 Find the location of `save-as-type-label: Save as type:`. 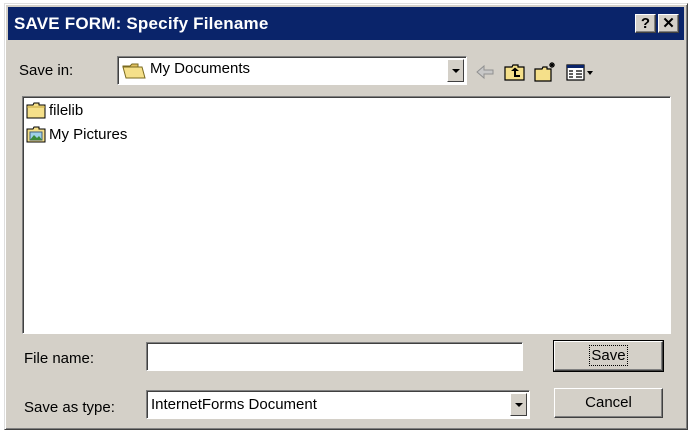

save-as-type-label: Save as type: is located at coordinates (69, 407).